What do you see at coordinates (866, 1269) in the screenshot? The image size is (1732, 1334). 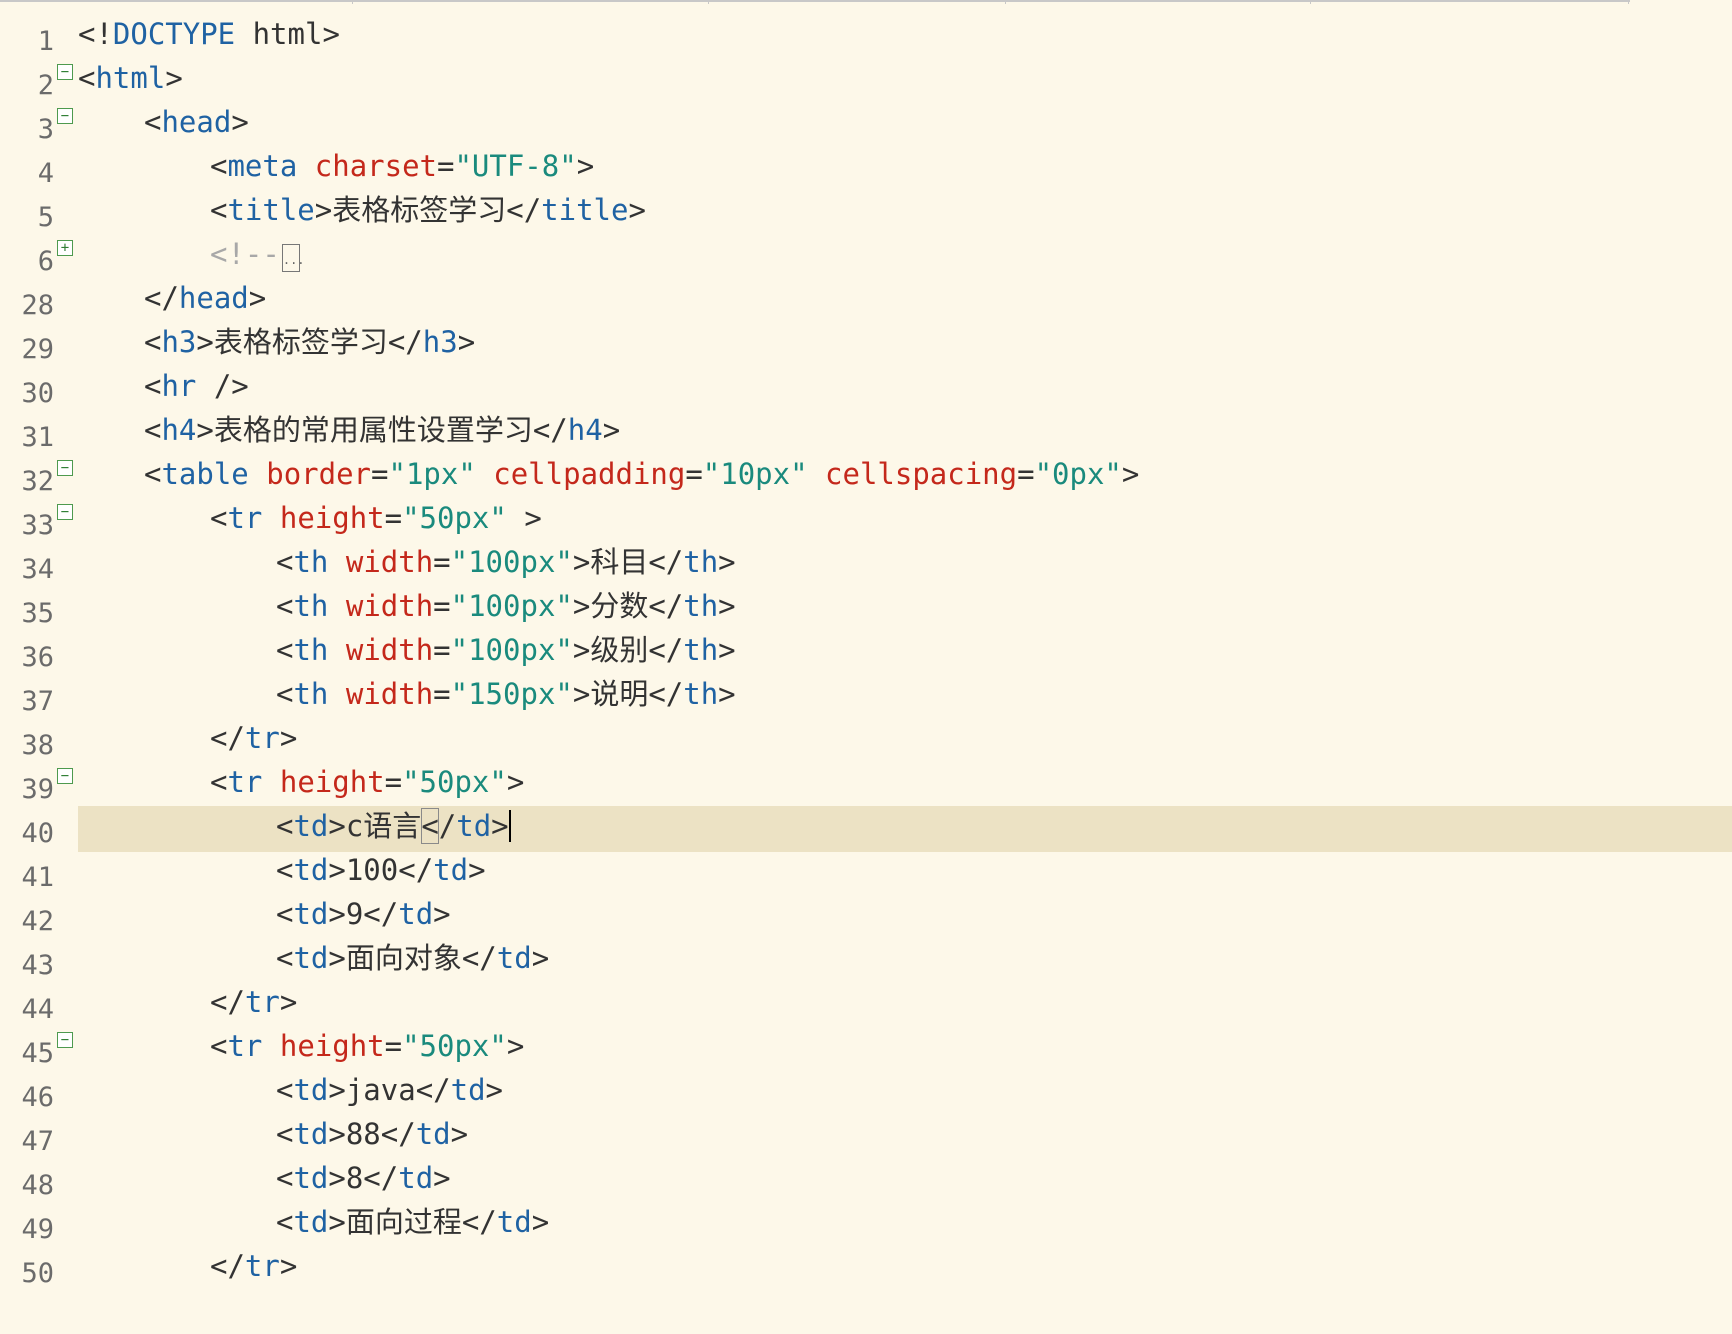 I see `code-line: 50 </tr>` at bounding box center [866, 1269].